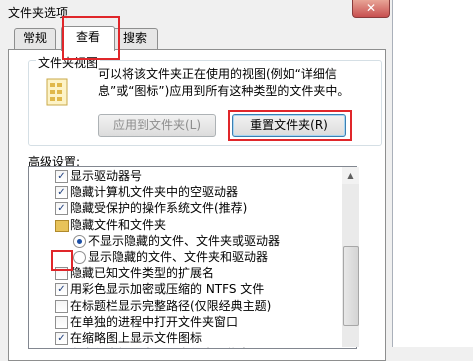 The width and height of the screenshot is (473, 361). I want to click on advanced-setting-label: 不显示隐藏的文件、文件夹或驱动器, so click(184, 240).